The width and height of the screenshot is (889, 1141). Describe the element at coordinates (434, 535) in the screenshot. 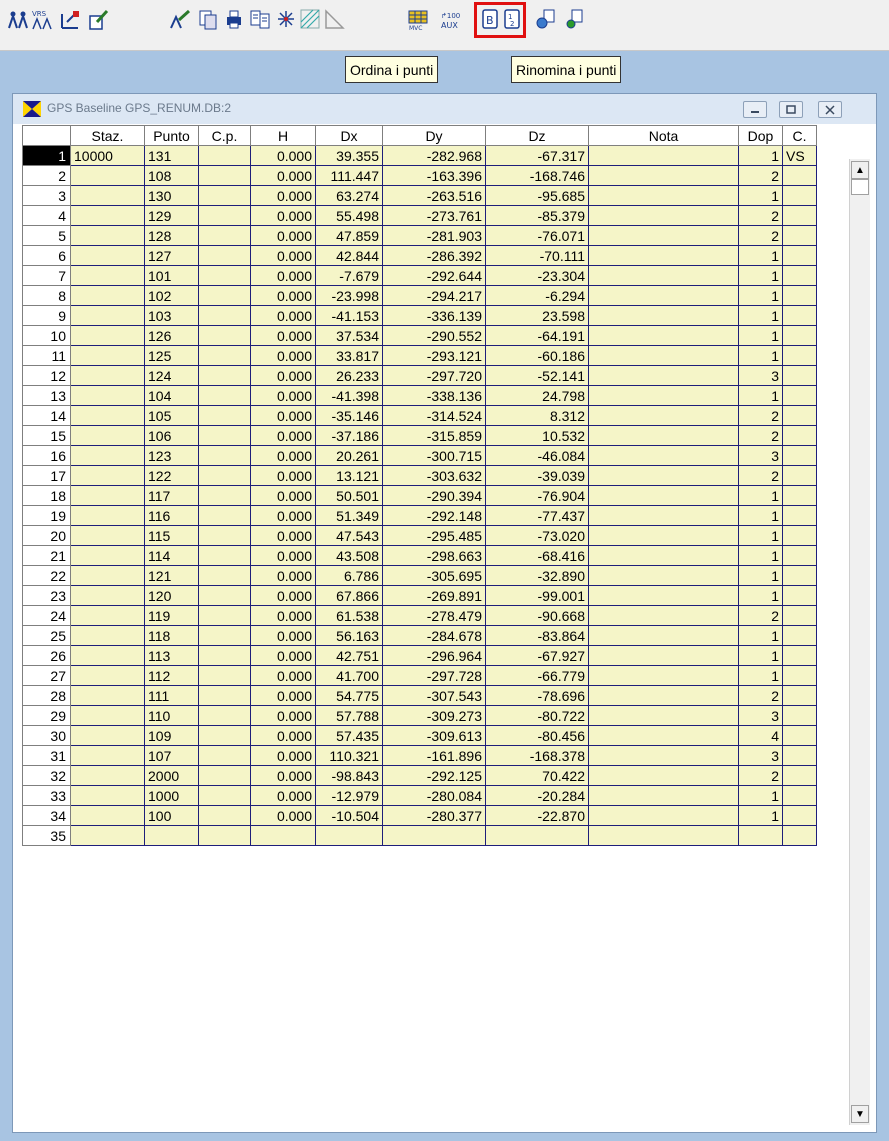

I see `cell-dy: -295.485` at that location.